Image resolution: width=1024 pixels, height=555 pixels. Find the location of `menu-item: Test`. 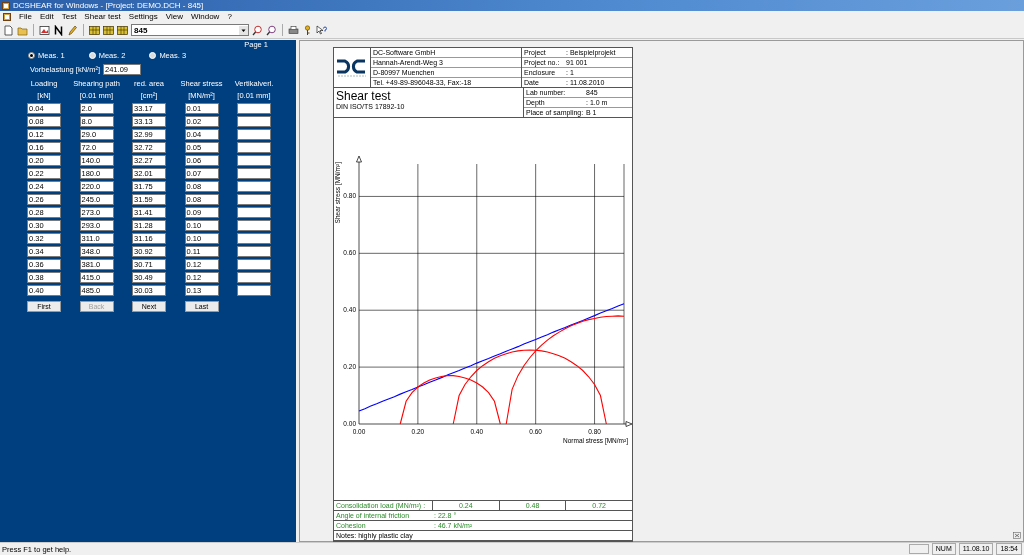

menu-item: Test is located at coordinates (69, 16).